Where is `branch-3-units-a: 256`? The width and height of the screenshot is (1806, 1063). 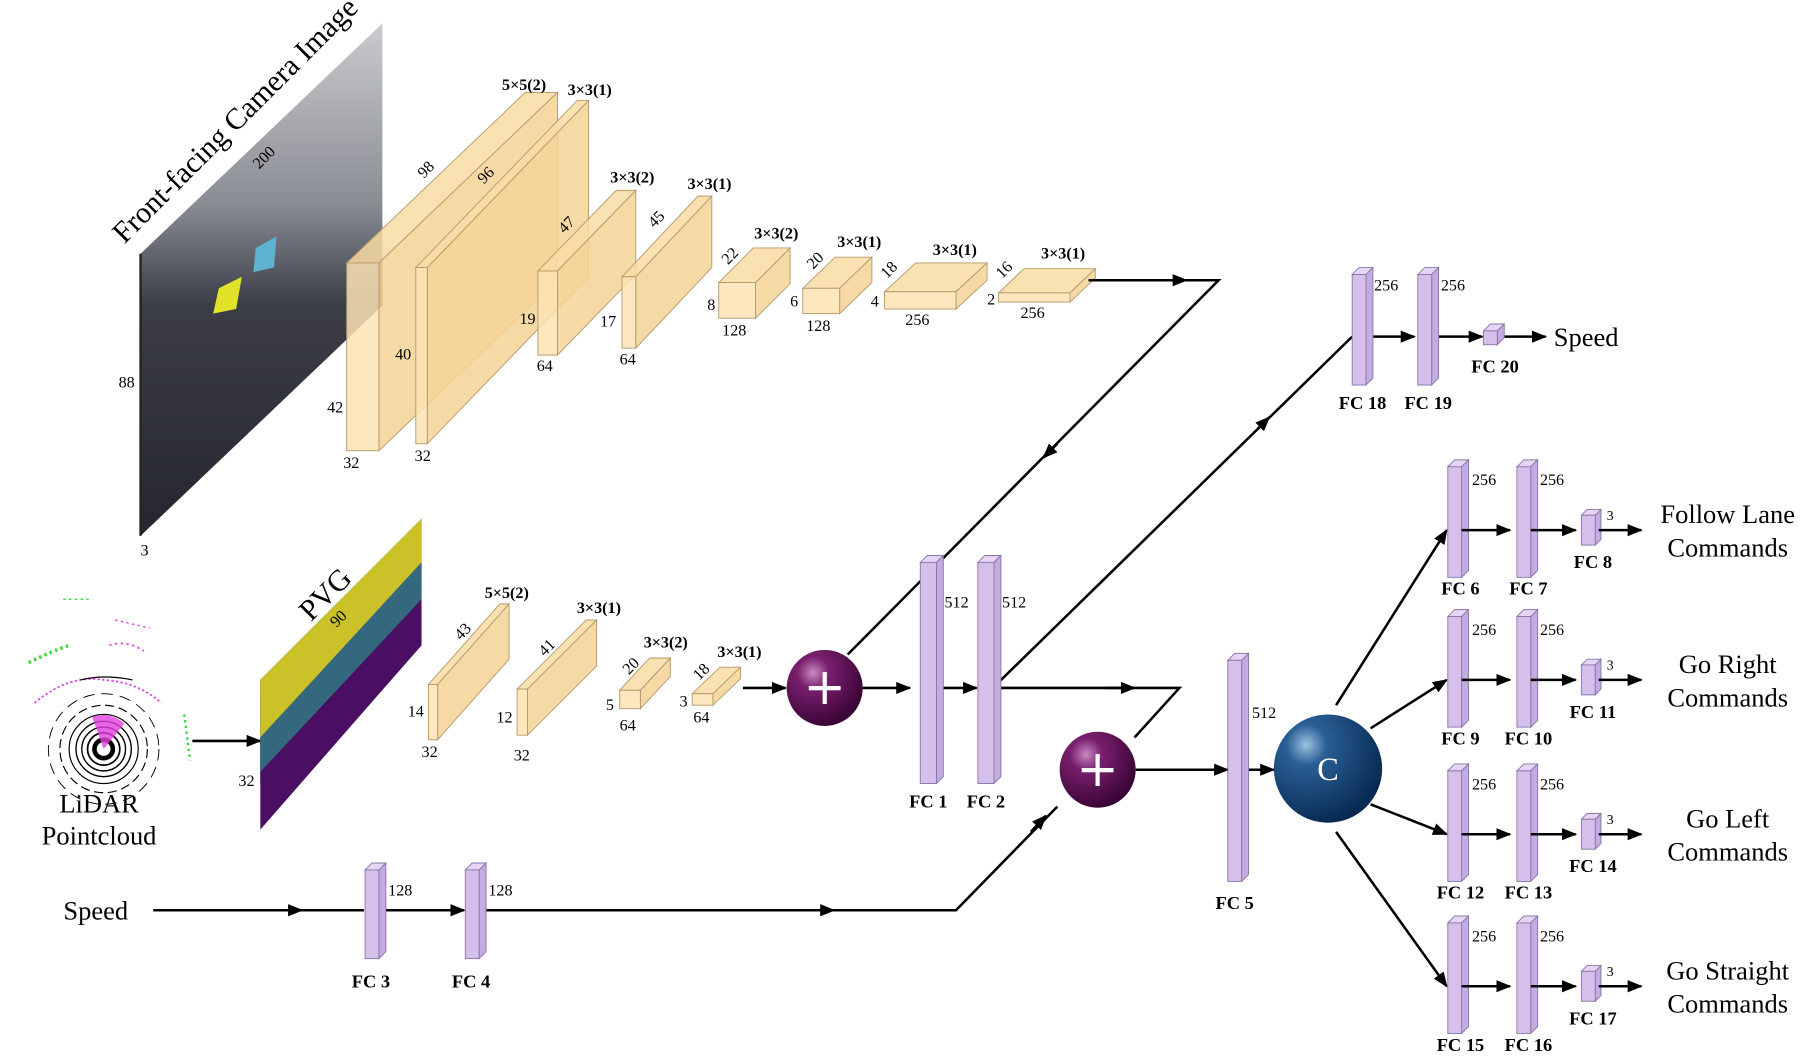 branch-3-units-a: 256 is located at coordinates (1484, 784).